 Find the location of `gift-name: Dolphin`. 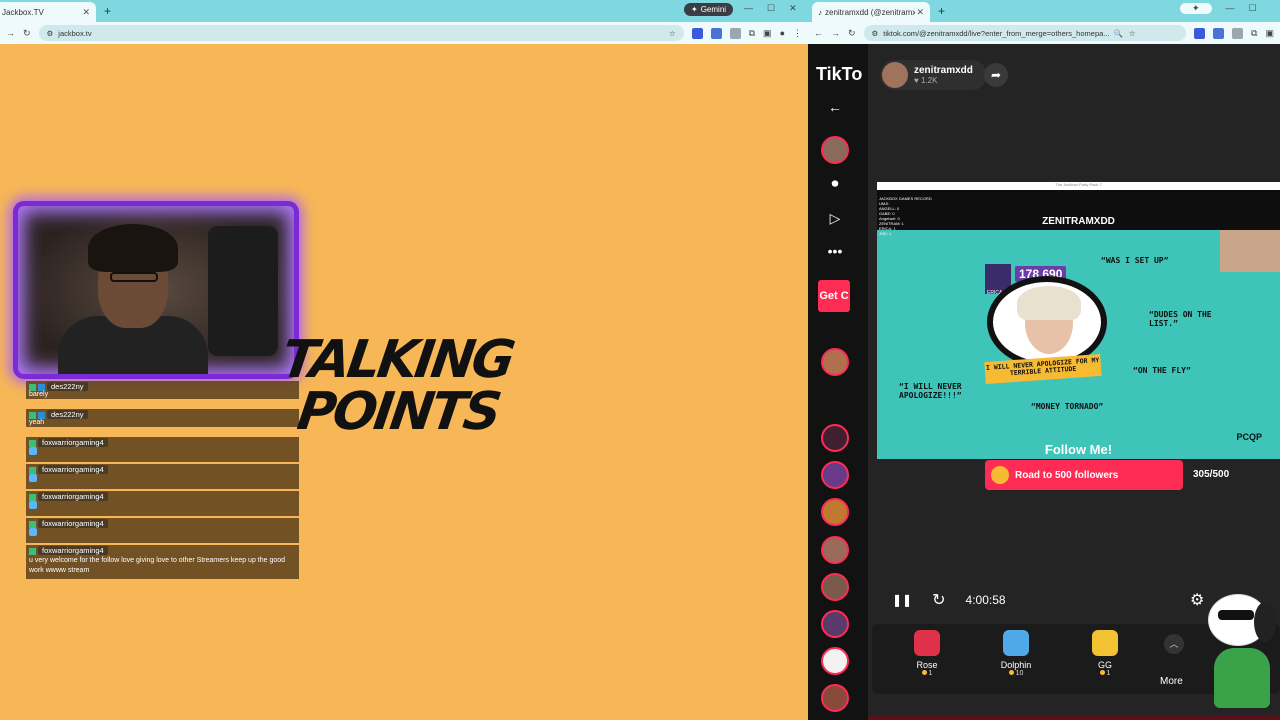

gift-name: Dolphin is located at coordinates (1016, 665).